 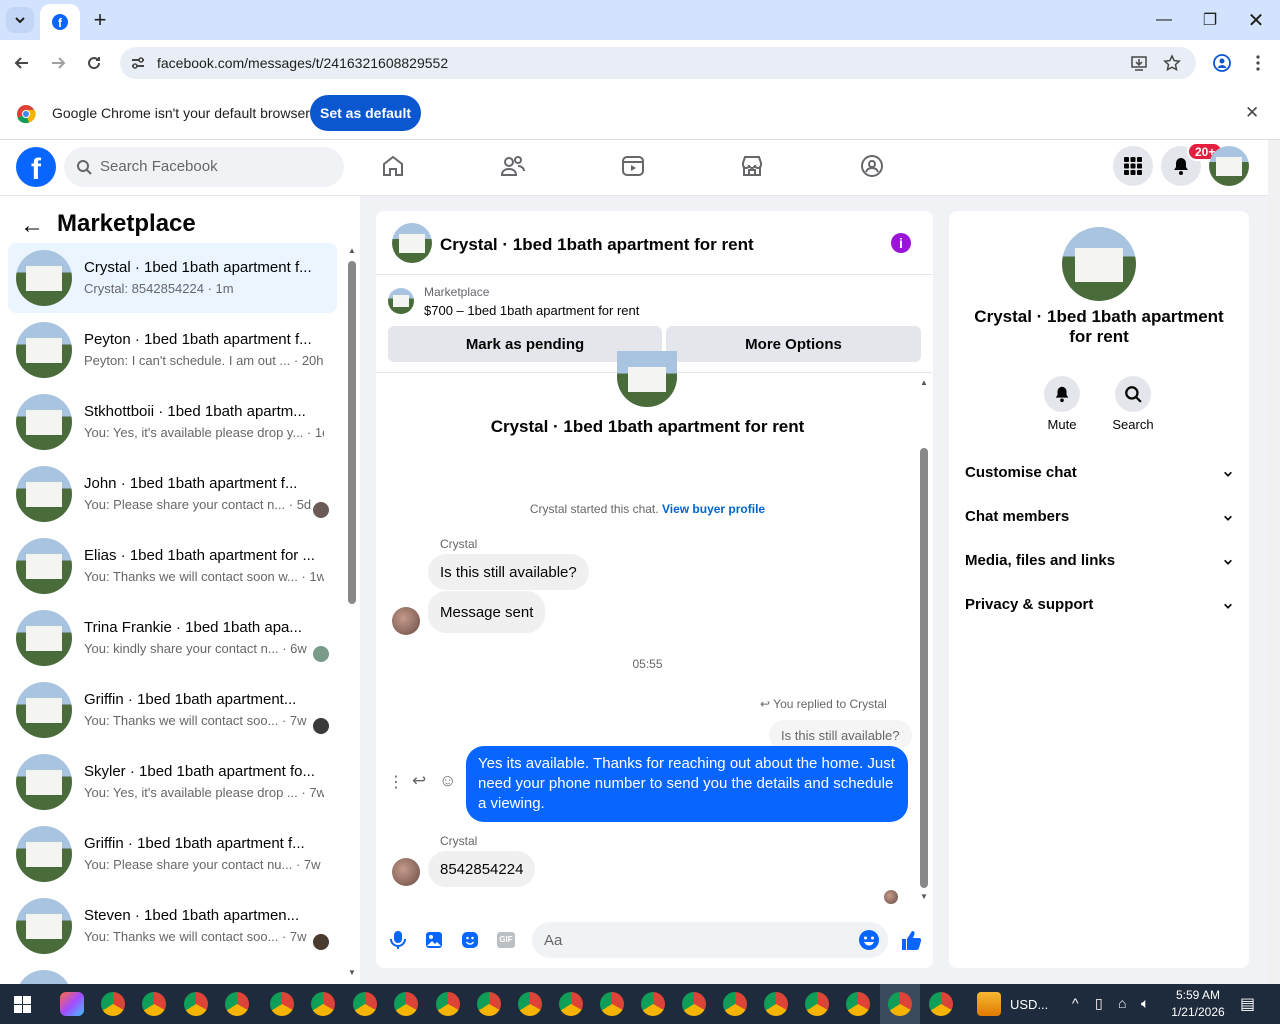 What do you see at coordinates (713, 509) in the screenshot?
I see `view-buyer-profile-link: View buyer profile` at bounding box center [713, 509].